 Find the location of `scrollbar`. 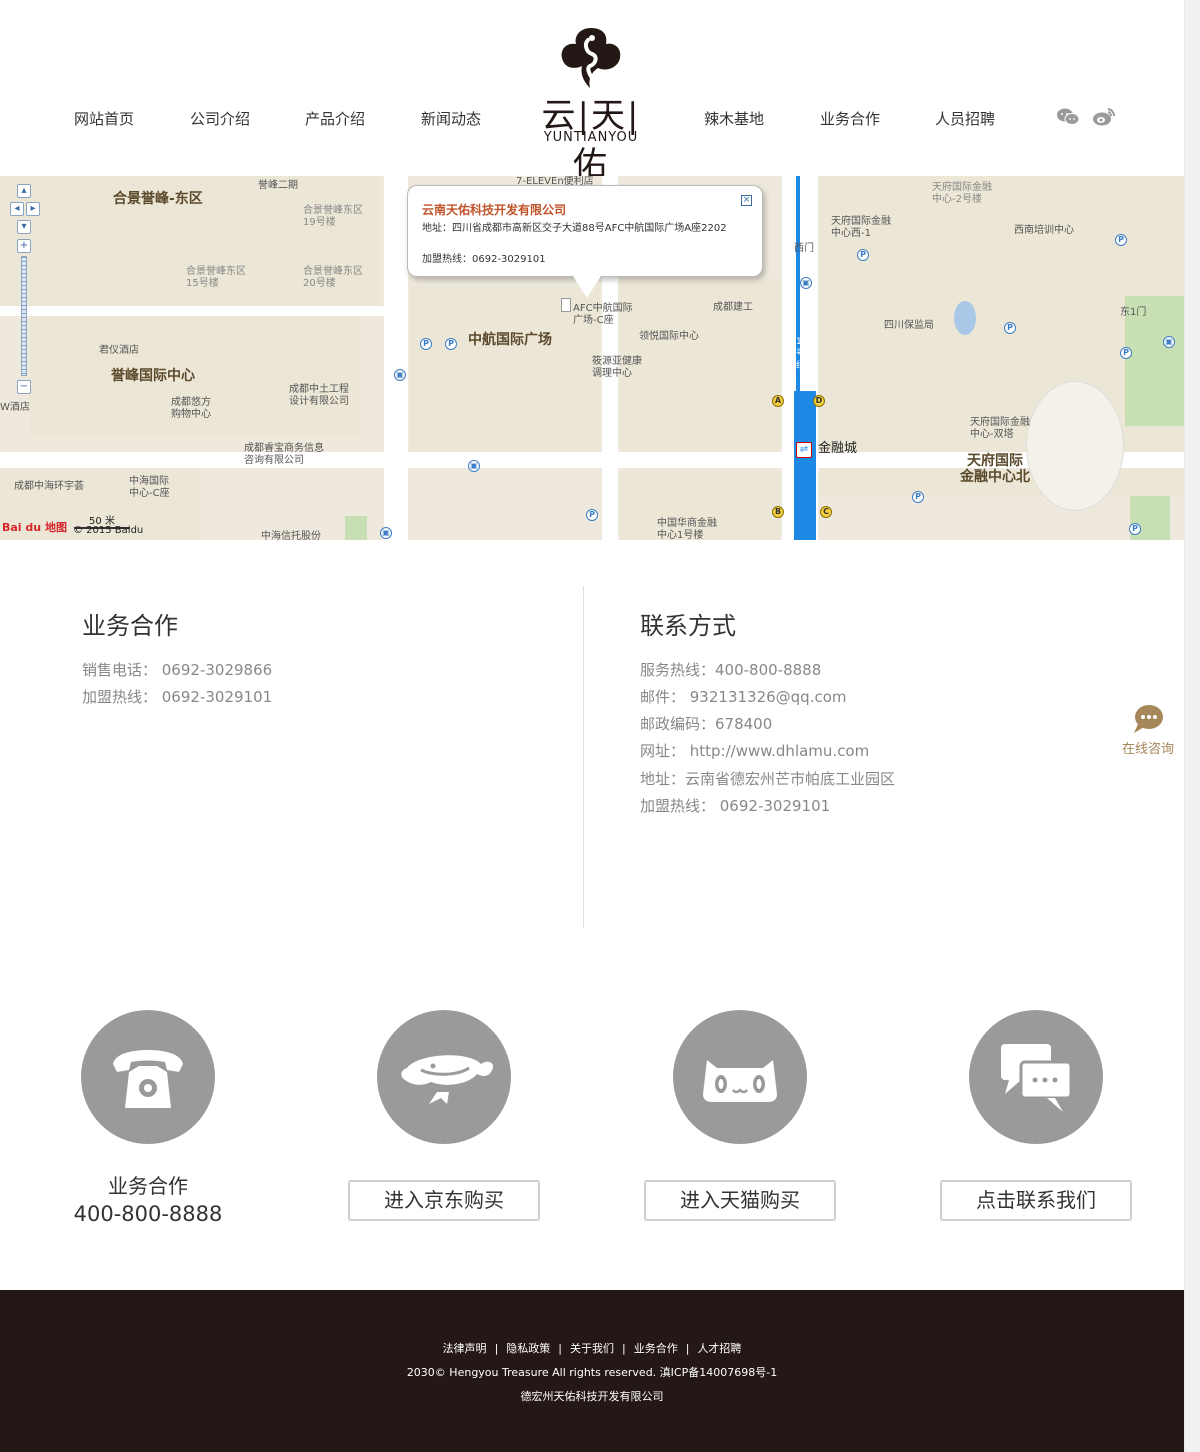

scrollbar is located at coordinates (1192, 726).